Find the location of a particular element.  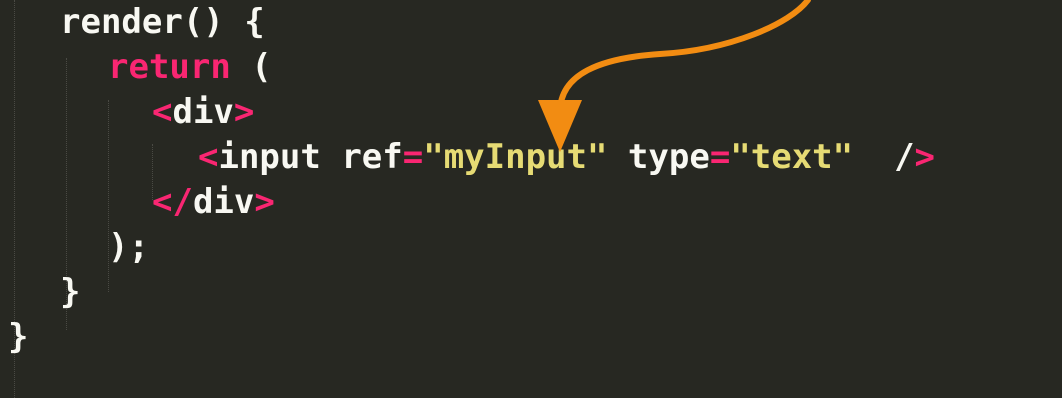

code-line: </div> is located at coordinates (213, 202).